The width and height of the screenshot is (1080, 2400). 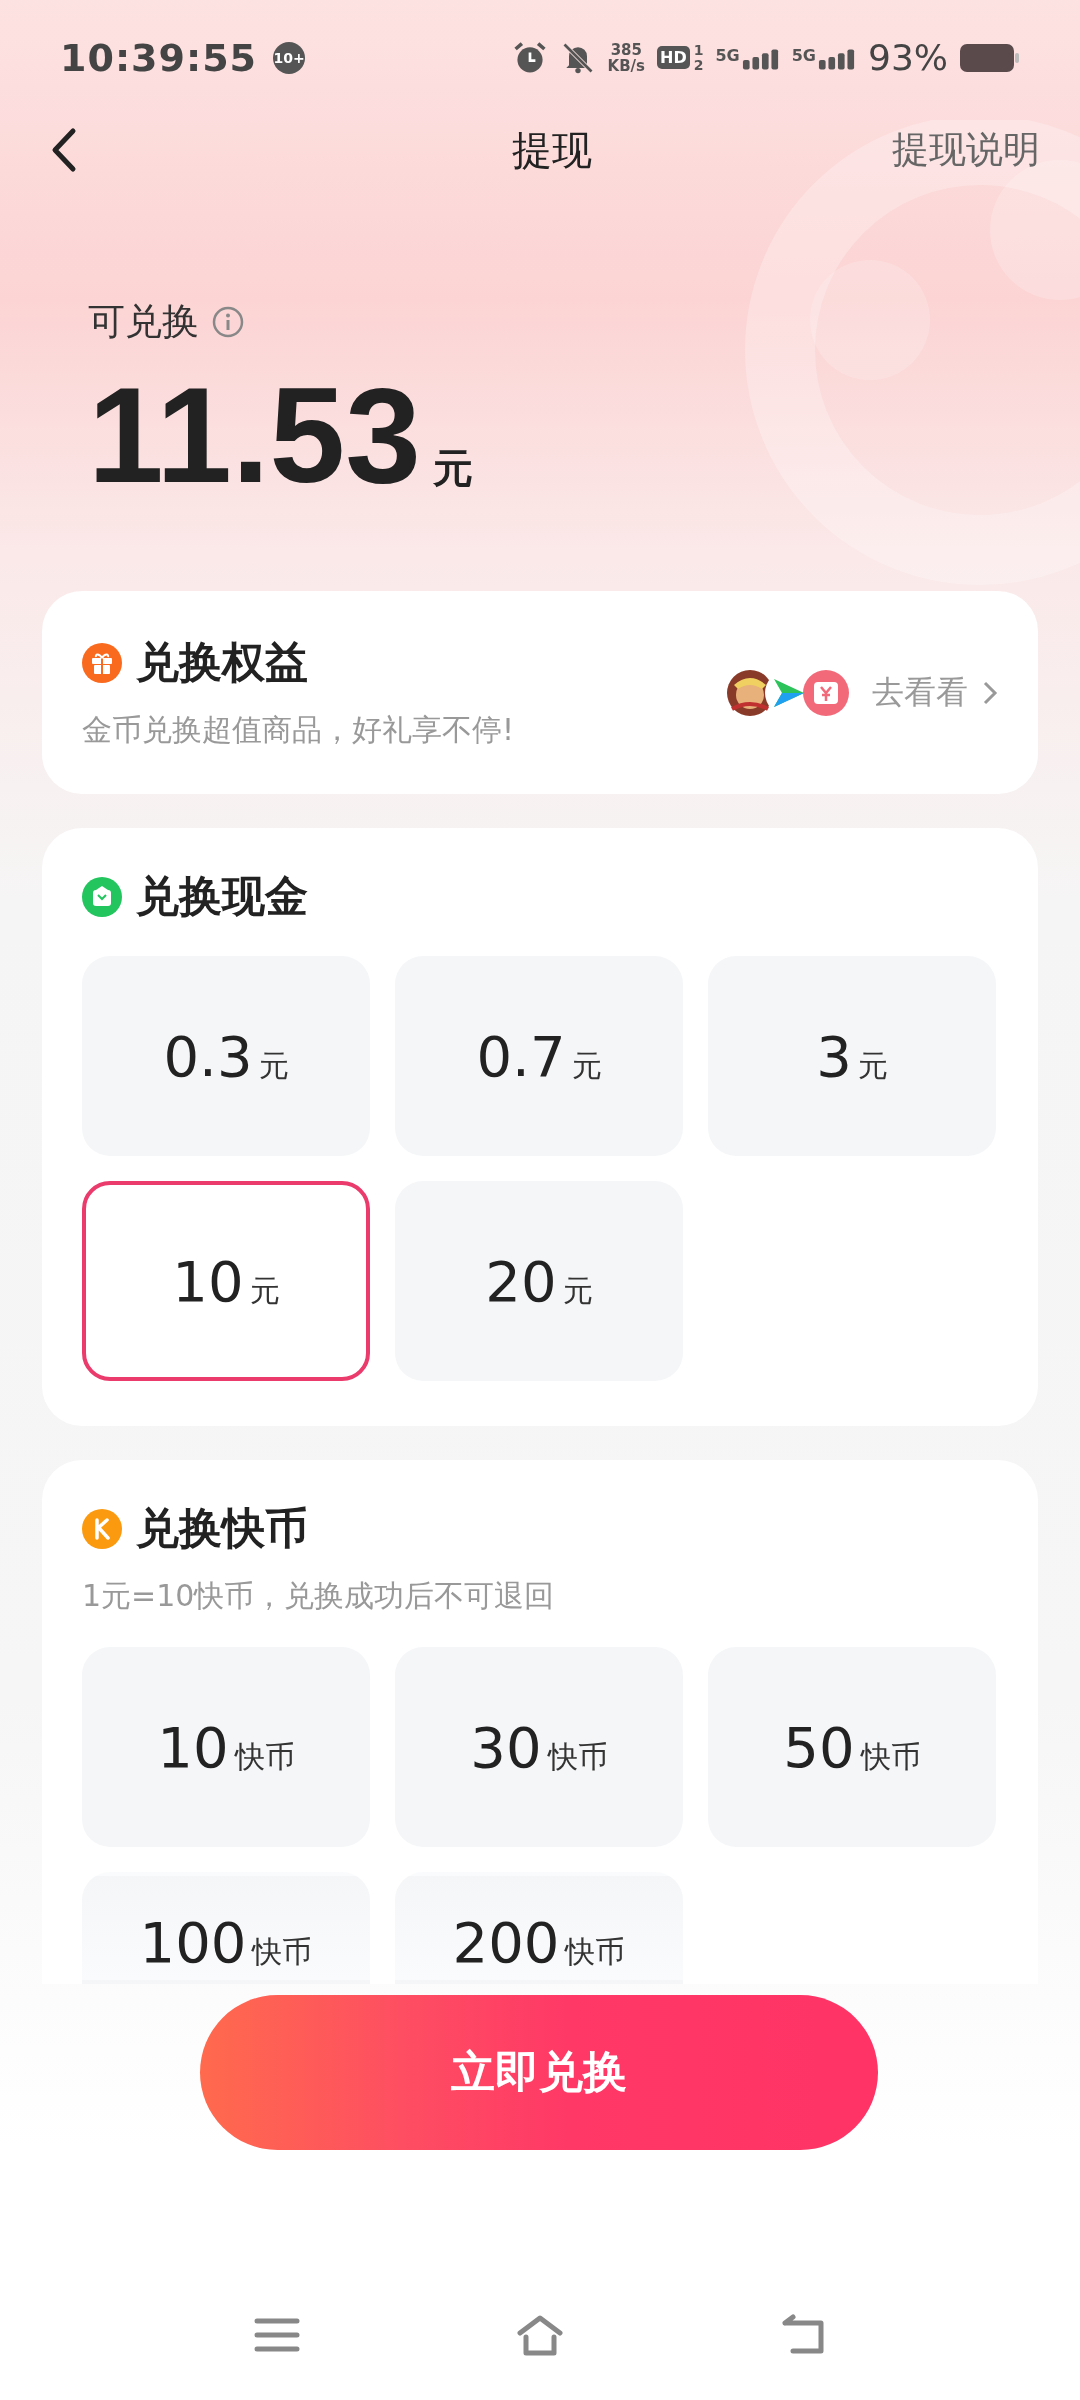 What do you see at coordinates (626, 49) in the screenshot?
I see `network-speed: 385` at bounding box center [626, 49].